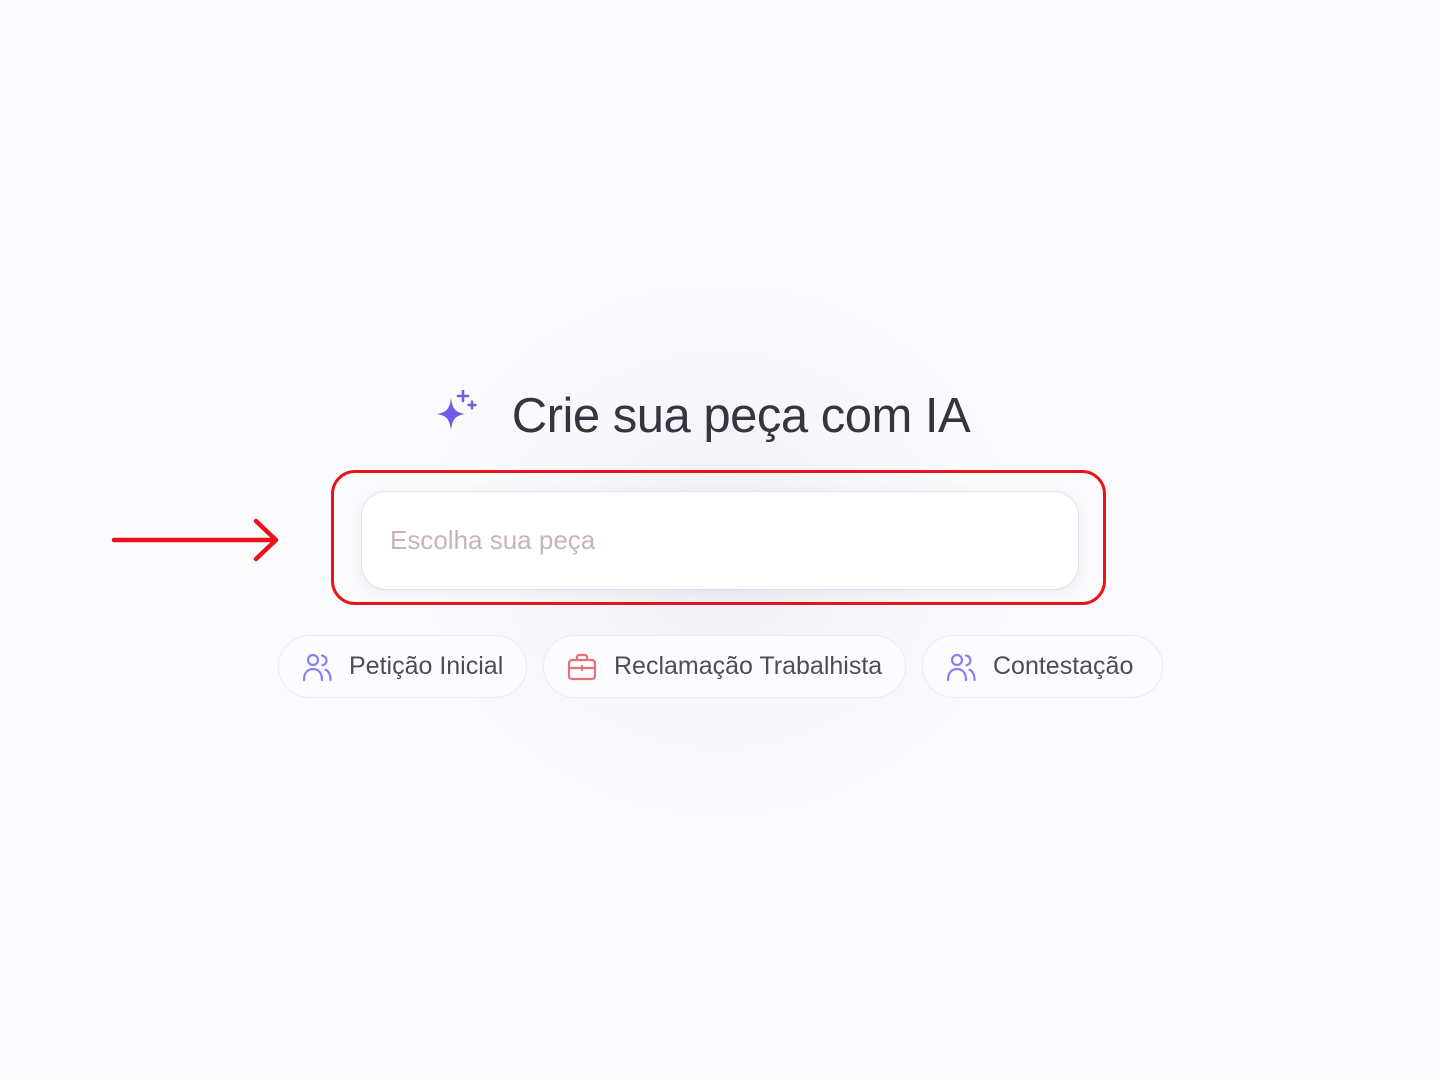  I want to click on chip-contestacao: Contestação, so click(1042, 666).